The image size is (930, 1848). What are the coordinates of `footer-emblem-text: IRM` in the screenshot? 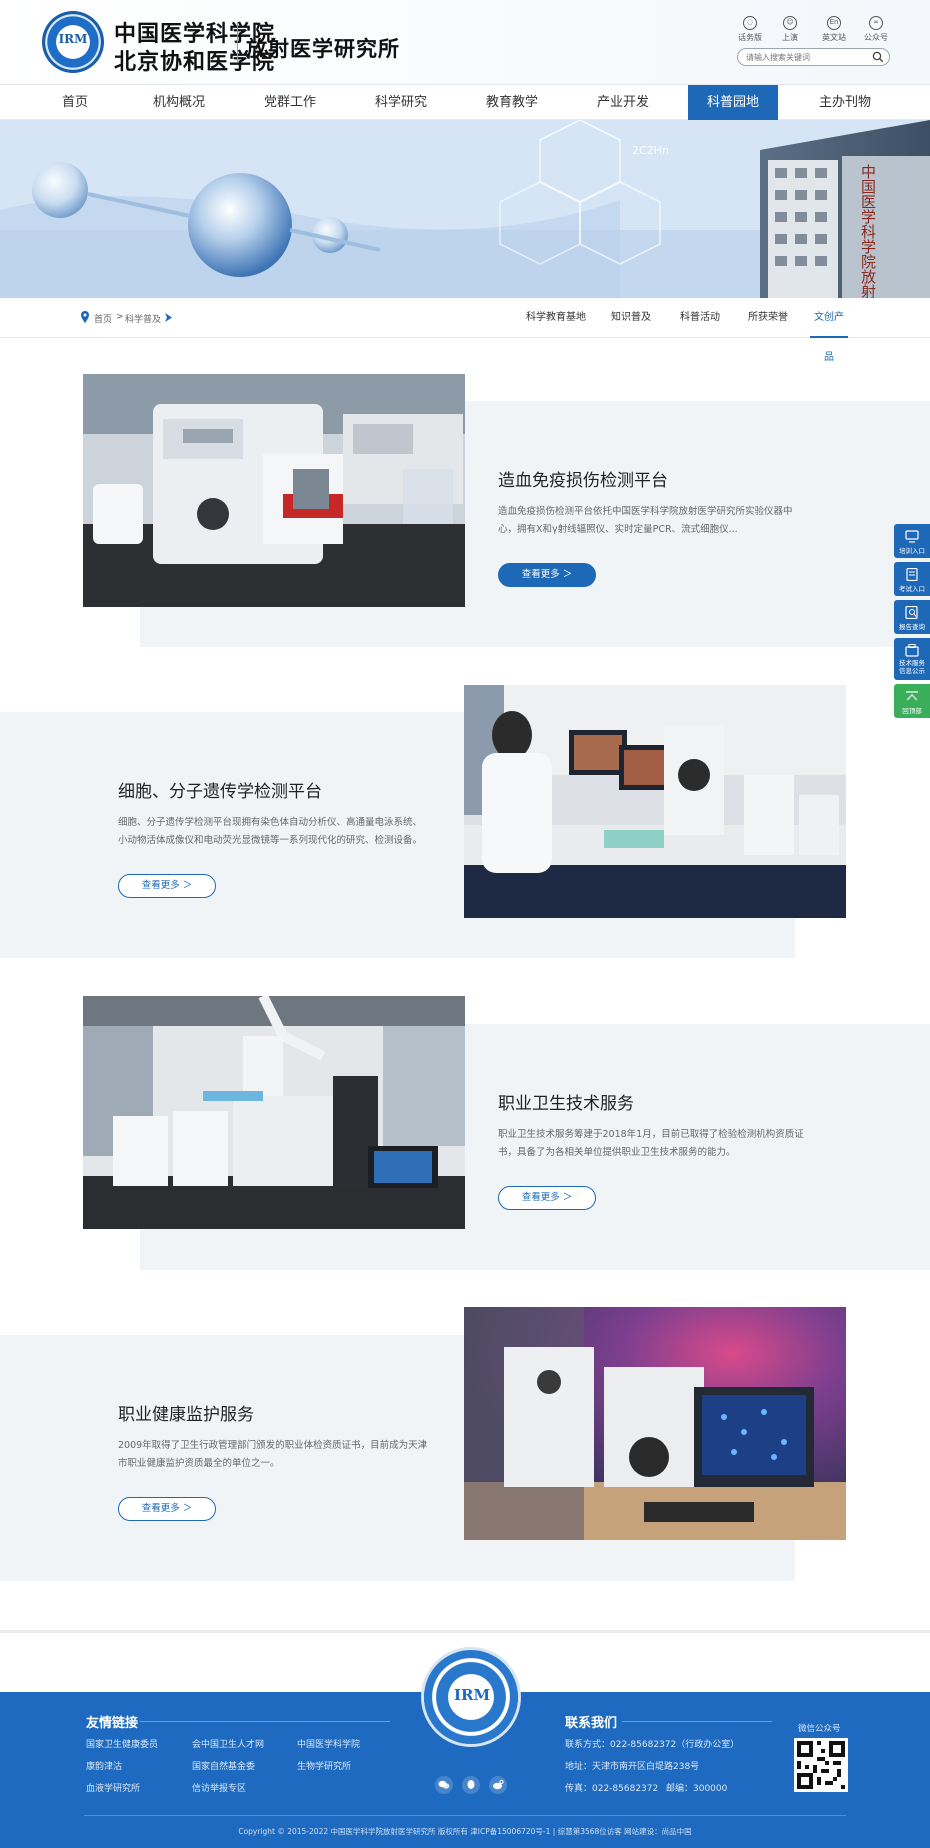 It's located at (472, 1695).